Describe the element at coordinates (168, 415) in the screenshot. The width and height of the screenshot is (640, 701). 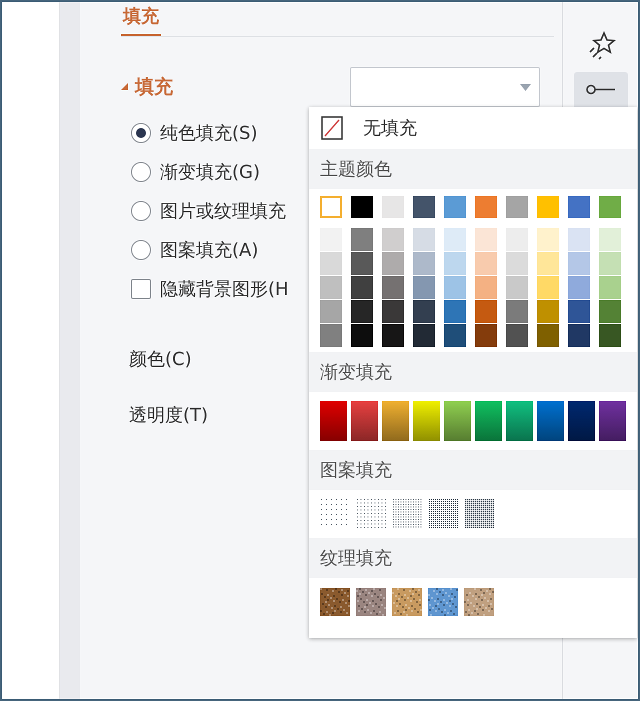
I see `transparency-label: 透明度(T)` at that location.